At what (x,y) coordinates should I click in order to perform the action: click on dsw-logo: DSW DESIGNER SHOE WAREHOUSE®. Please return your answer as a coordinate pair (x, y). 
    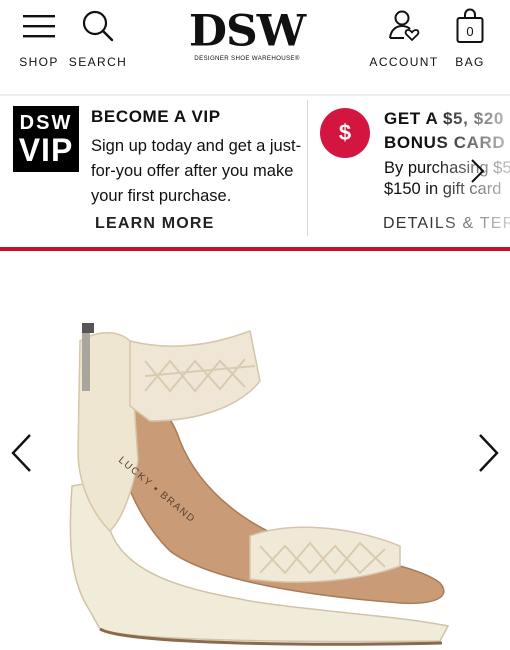
    Looking at the image, I should click on (247, 36).